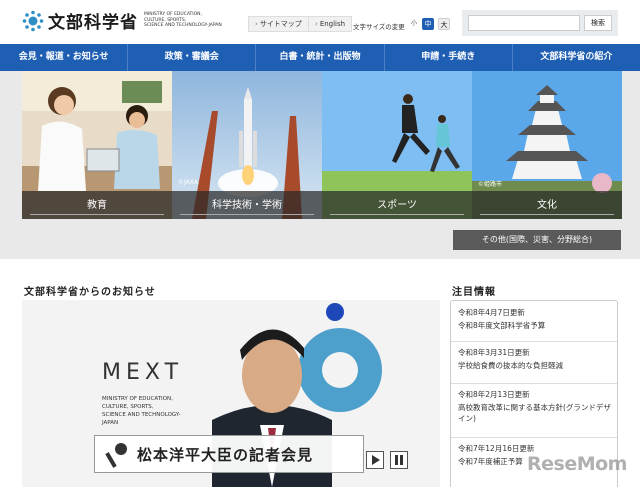  Describe the element at coordinates (494, 352) in the screenshot. I see `notice-date: 令和8年3月31日更新` at that location.